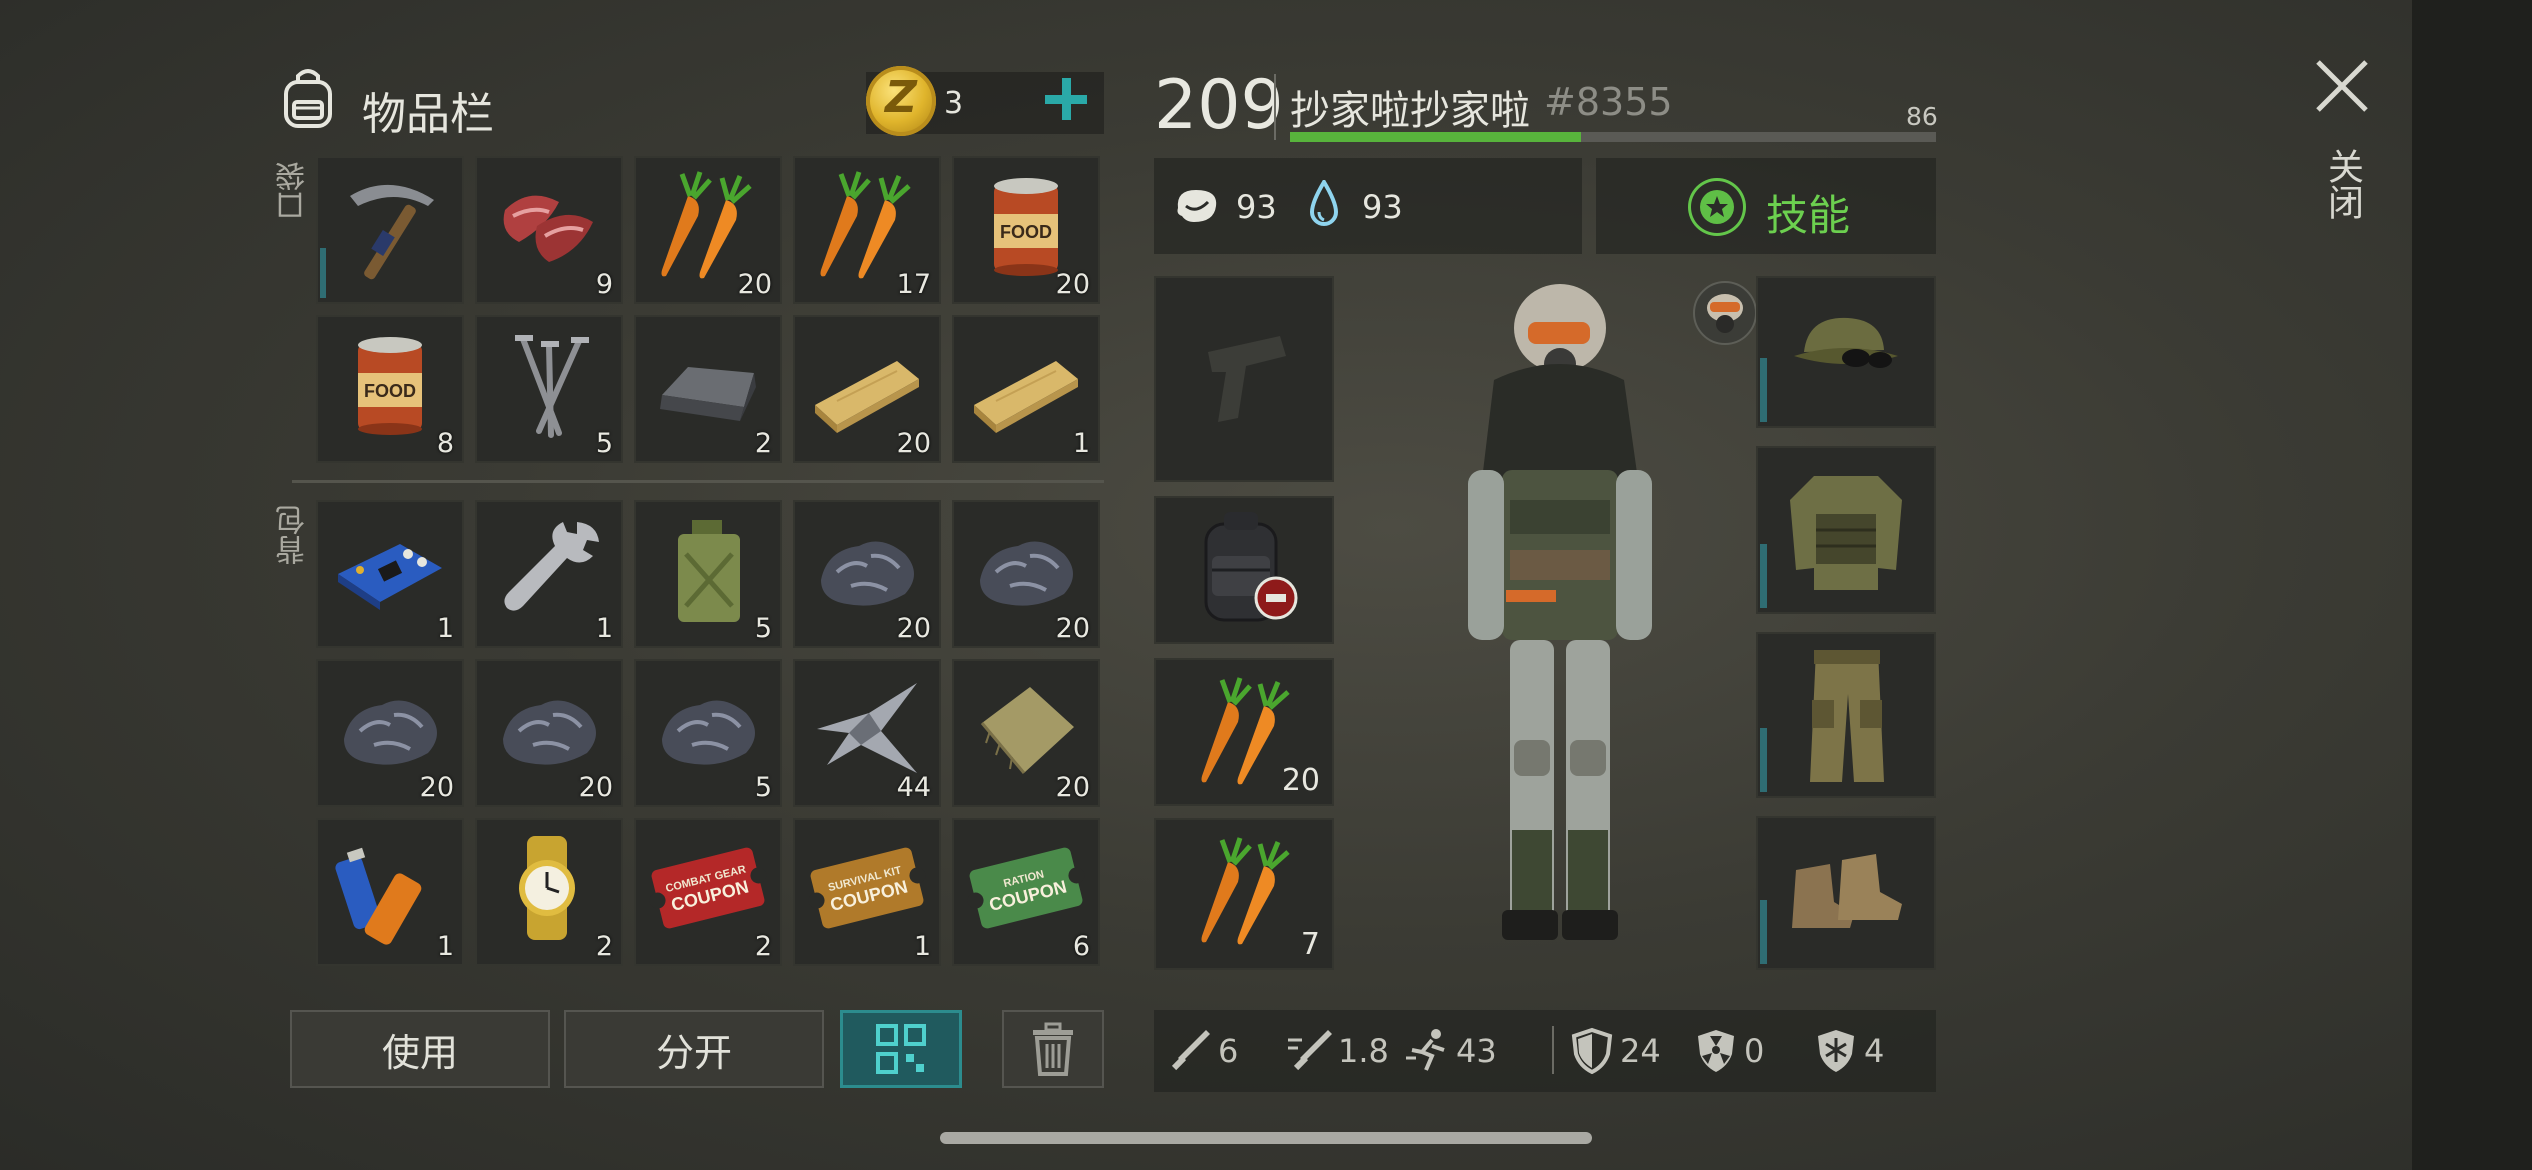  Describe the element at coordinates (1027, 730) in the screenshot. I see `cloth-icon` at that location.